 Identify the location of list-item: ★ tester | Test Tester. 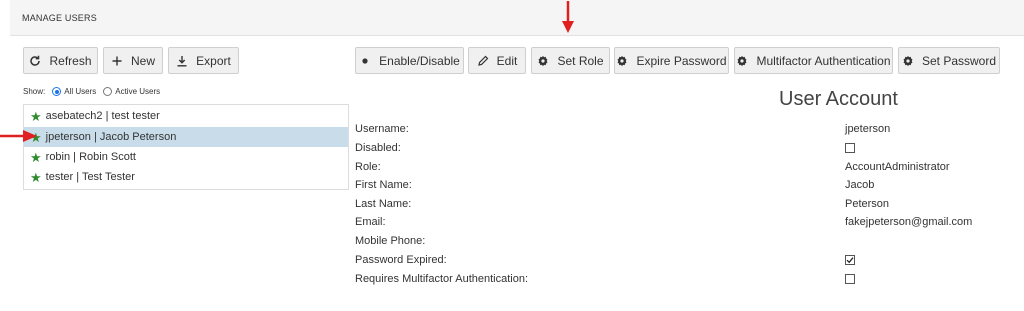
(186, 177).